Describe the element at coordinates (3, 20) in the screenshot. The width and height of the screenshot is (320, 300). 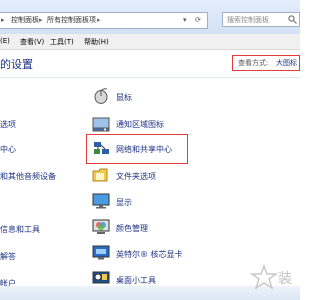
I see `folder-arrow-icon: ▸` at that location.